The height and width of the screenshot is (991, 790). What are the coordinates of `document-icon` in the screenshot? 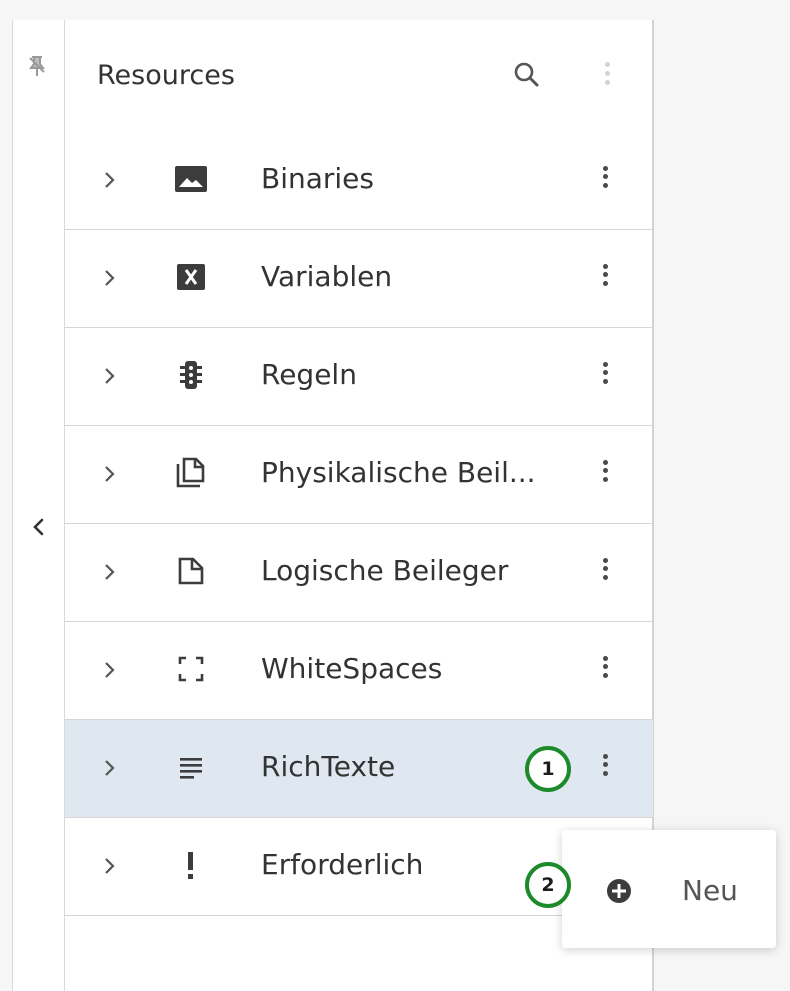 It's located at (191, 571).